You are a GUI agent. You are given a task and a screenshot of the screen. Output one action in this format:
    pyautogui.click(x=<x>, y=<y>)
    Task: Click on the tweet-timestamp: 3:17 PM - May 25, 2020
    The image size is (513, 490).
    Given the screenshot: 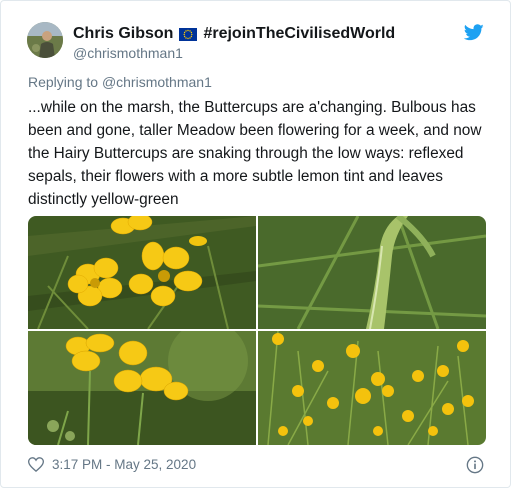 What is the action you would take?
    pyautogui.click(x=124, y=464)
    